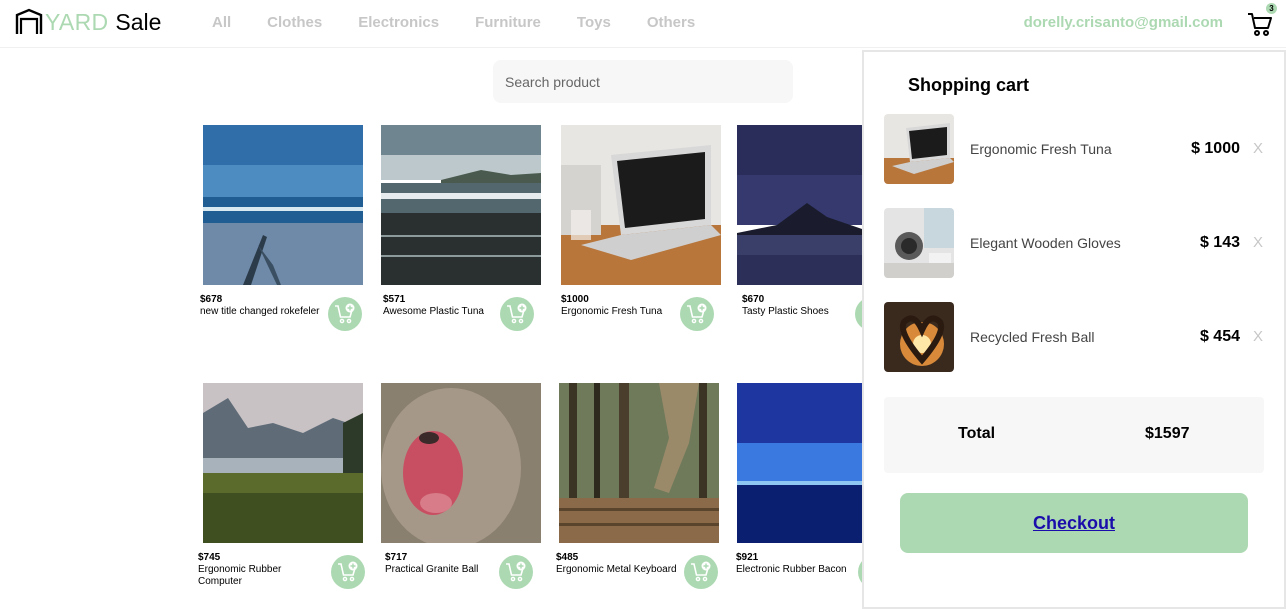 The height and width of the screenshot is (609, 1286). What do you see at coordinates (461, 205) in the screenshot?
I see `product-image-sunset-beach` at bounding box center [461, 205].